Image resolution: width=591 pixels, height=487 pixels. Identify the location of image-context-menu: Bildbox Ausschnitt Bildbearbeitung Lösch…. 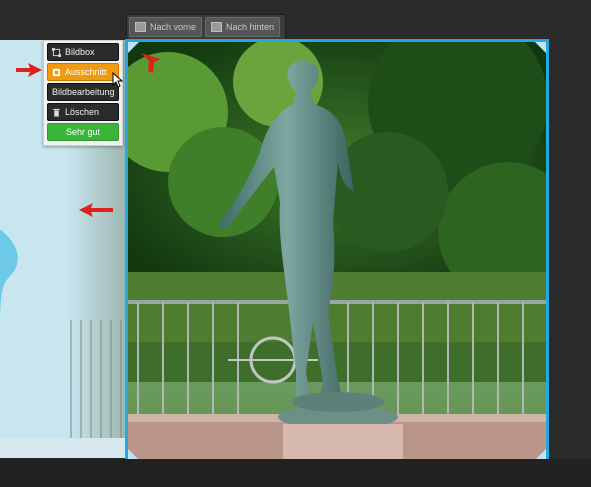
(83, 93).